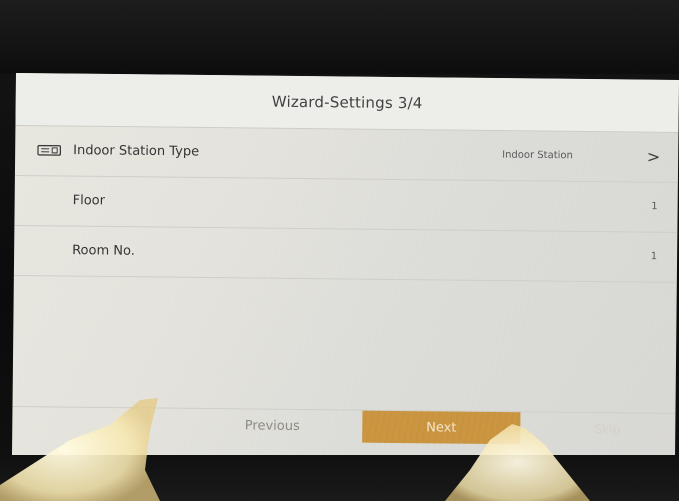 This screenshot has width=679, height=501. What do you see at coordinates (344, 429) in the screenshot?
I see `wizard-footer: Previous Next Skip` at bounding box center [344, 429].